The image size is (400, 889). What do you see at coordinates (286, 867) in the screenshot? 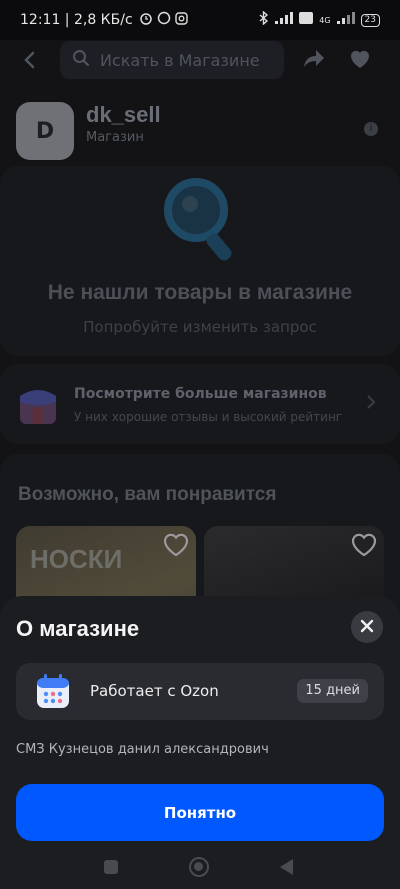
I see `back-triangle-icon` at bounding box center [286, 867].